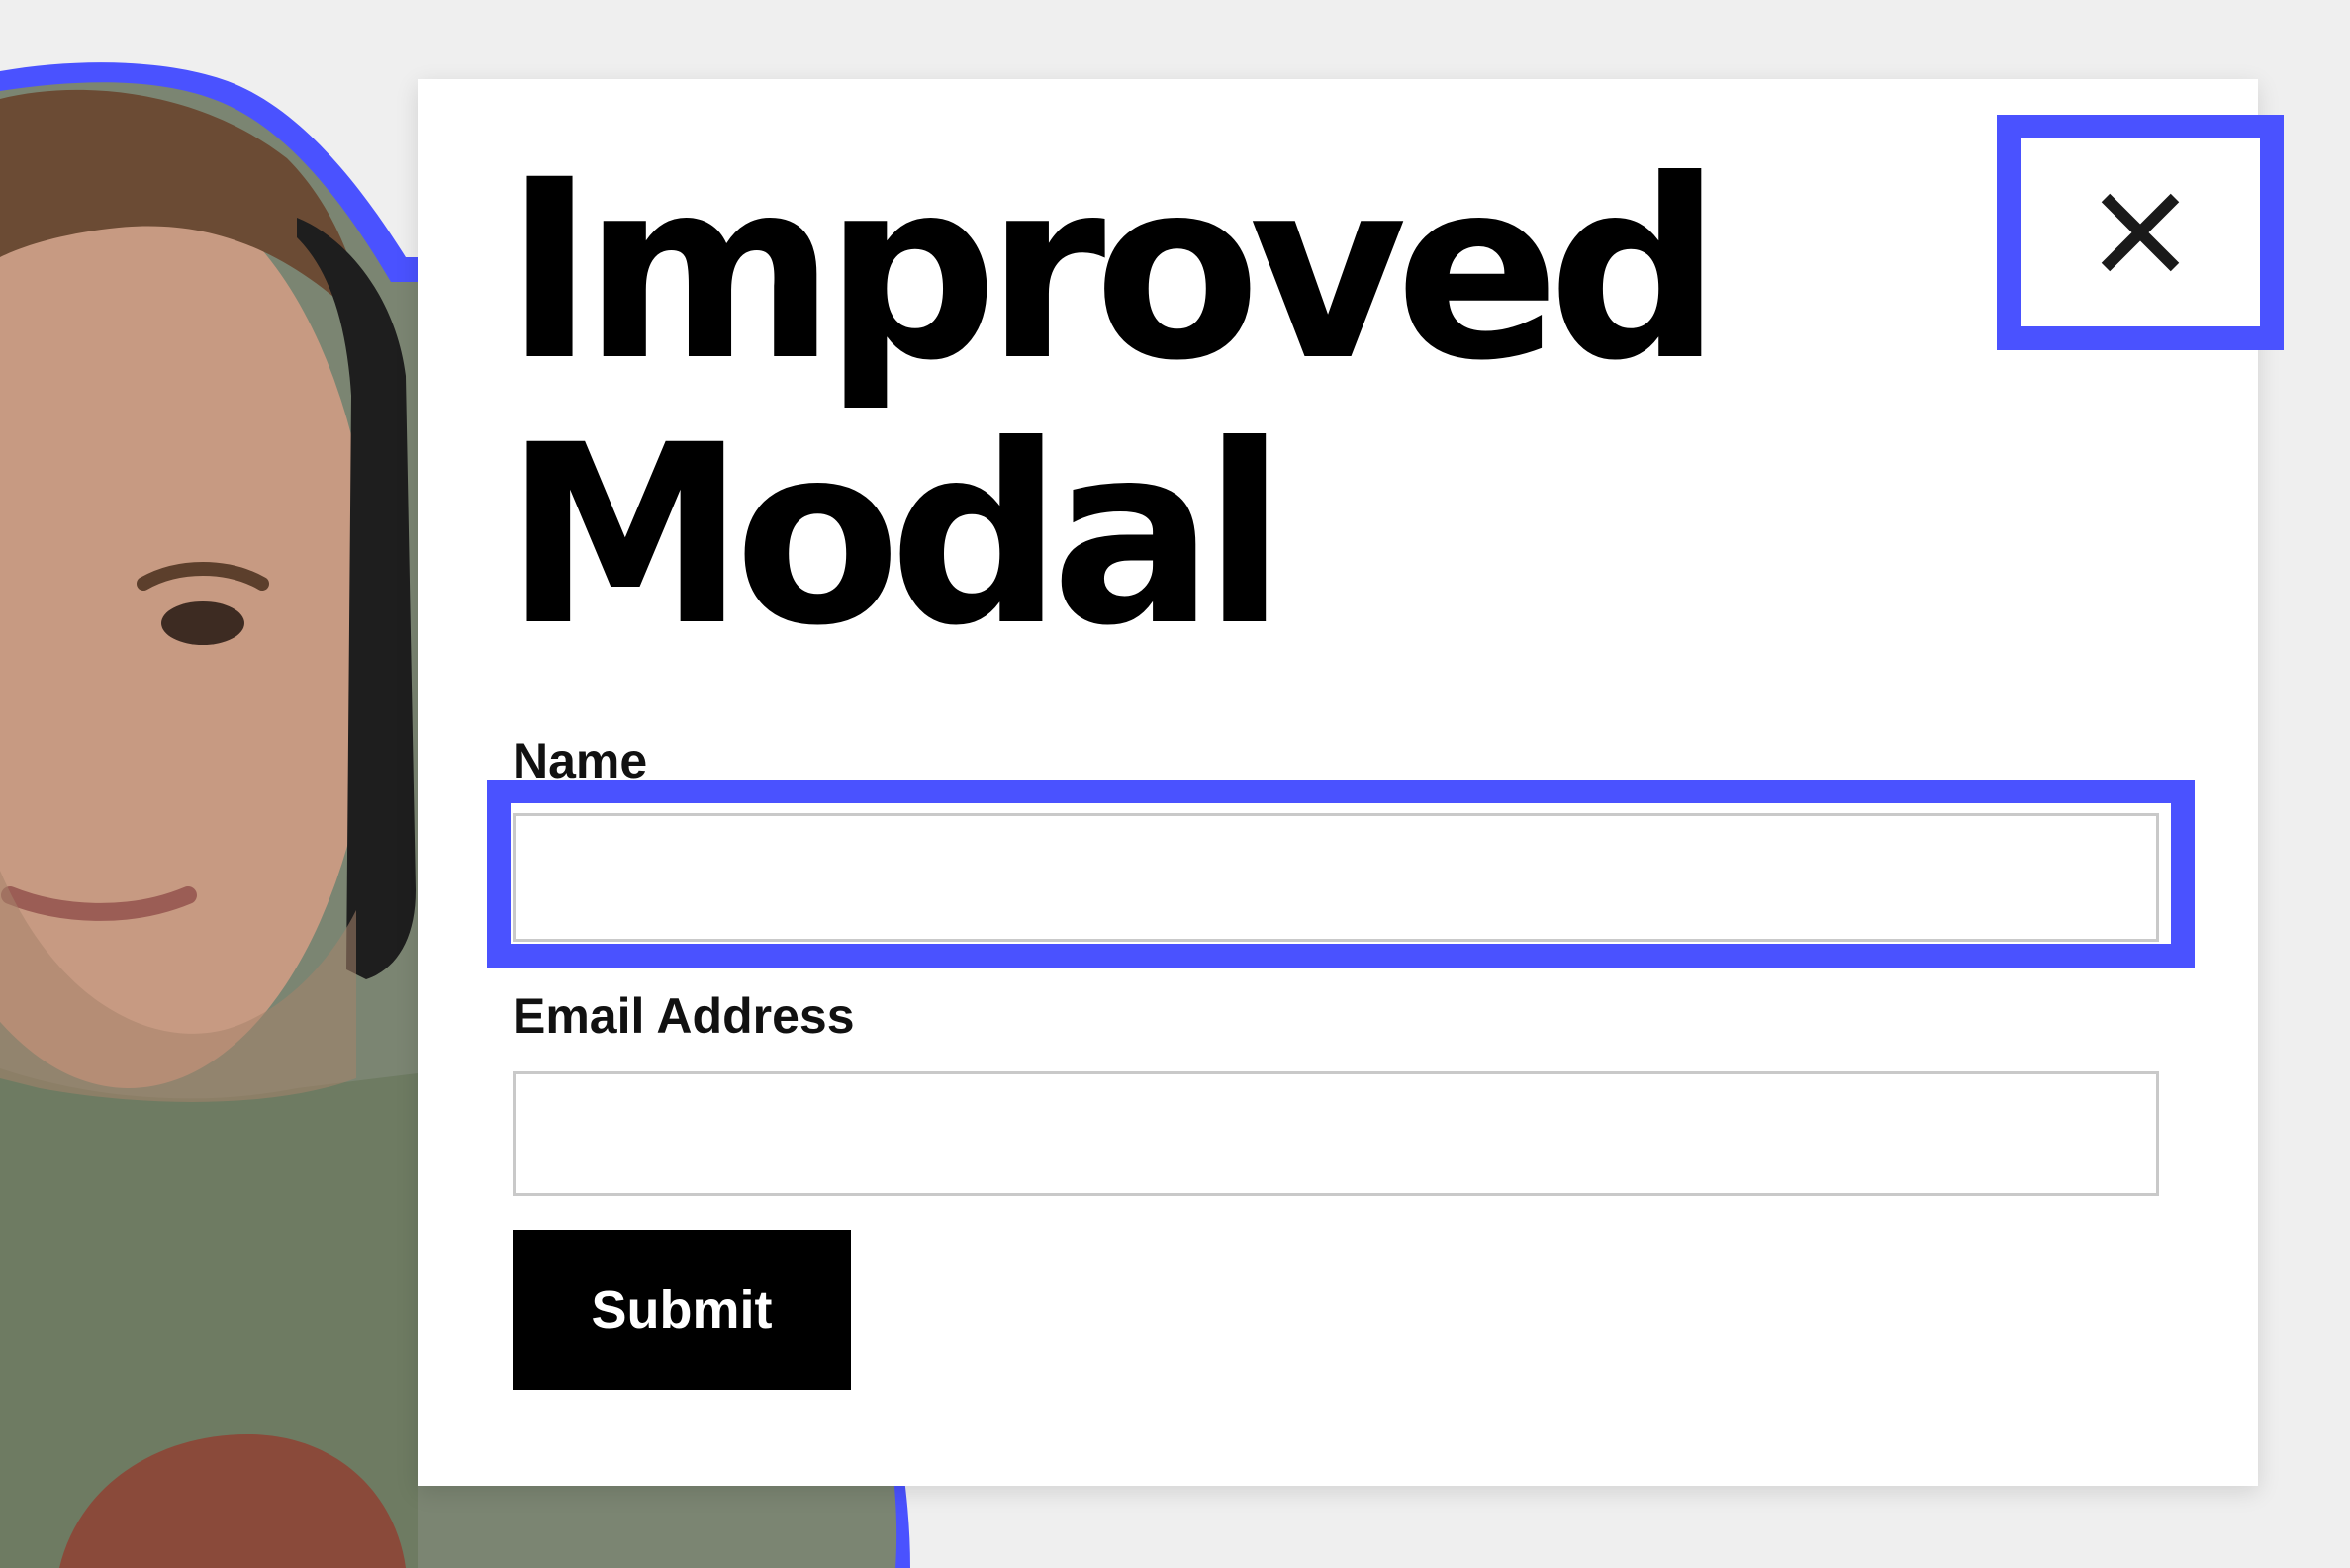 Image resolution: width=2350 pixels, height=1568 pixels. Describe the element at coordinates (684, 1016) in the screenshot. I see `email-label: Email Address` at that location.